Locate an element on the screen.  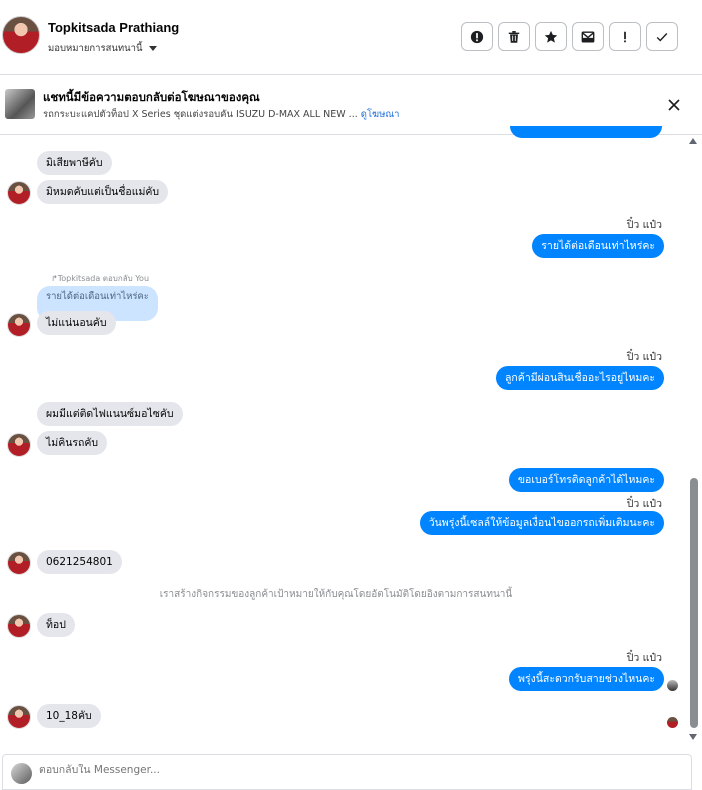
spam-button is located at coordinates (625, 36).